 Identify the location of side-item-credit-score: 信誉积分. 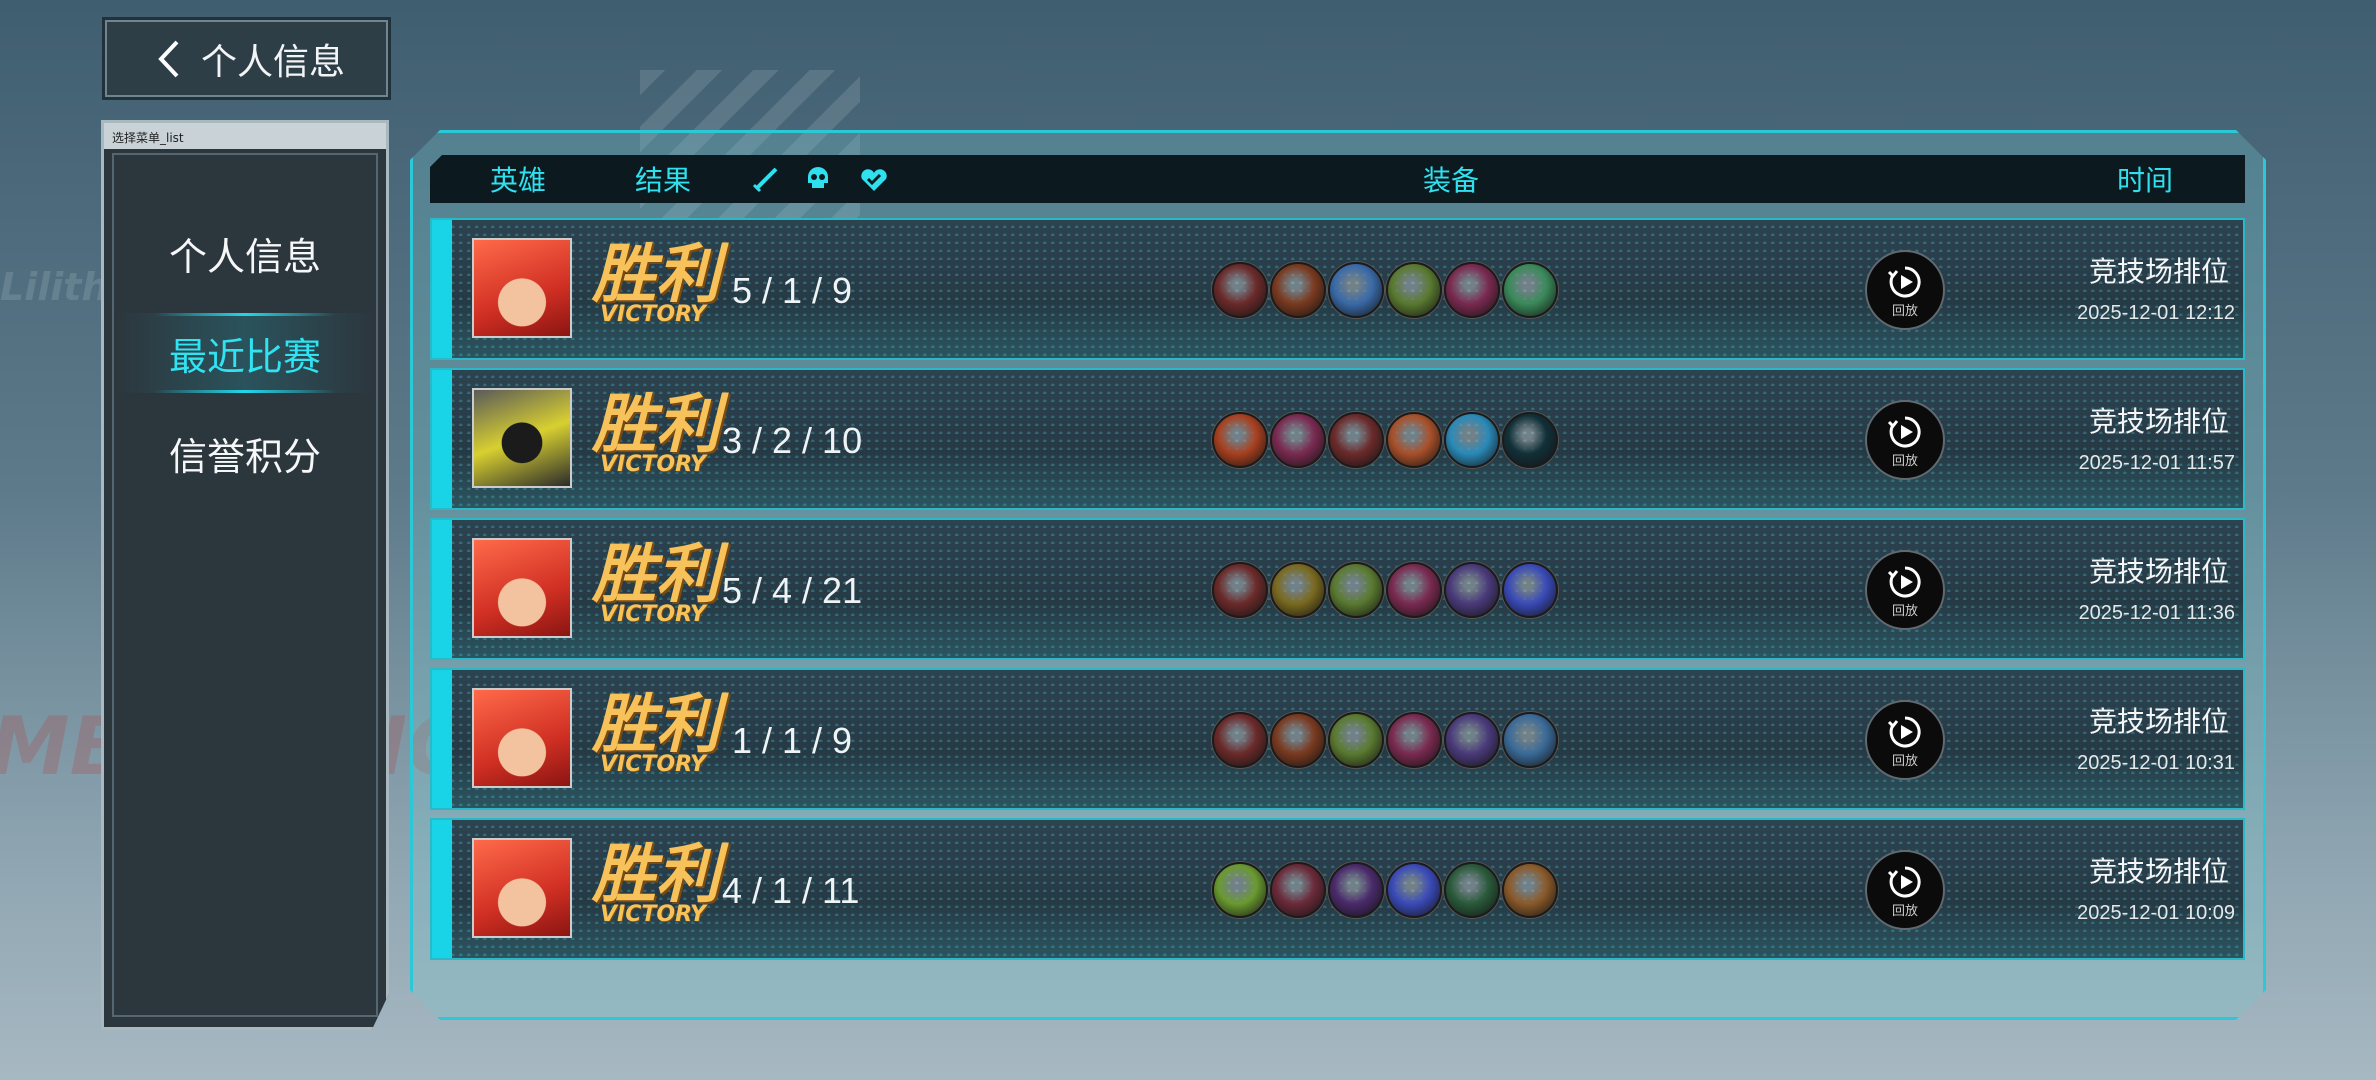
(245, 453).